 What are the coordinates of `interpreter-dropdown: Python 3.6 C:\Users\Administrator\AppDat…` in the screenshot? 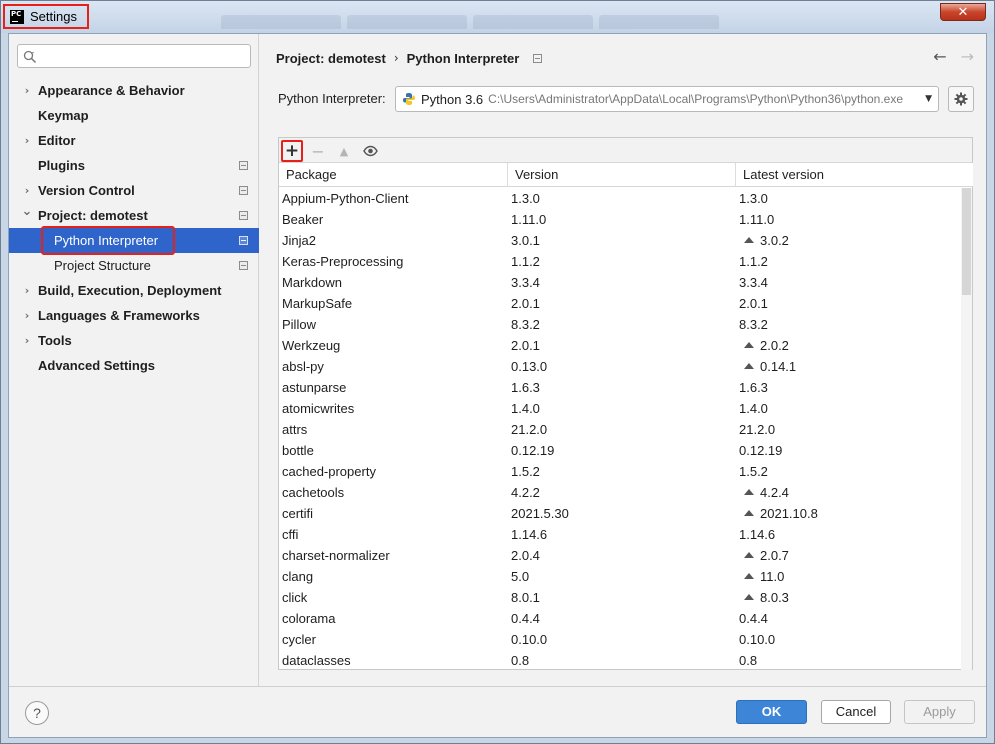 It's located at (667, 99).